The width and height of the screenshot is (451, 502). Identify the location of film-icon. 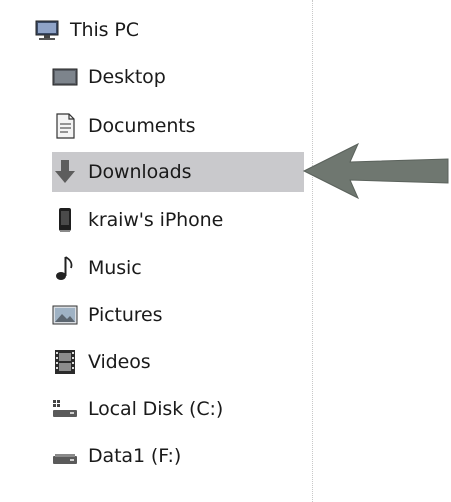
(65, 362).